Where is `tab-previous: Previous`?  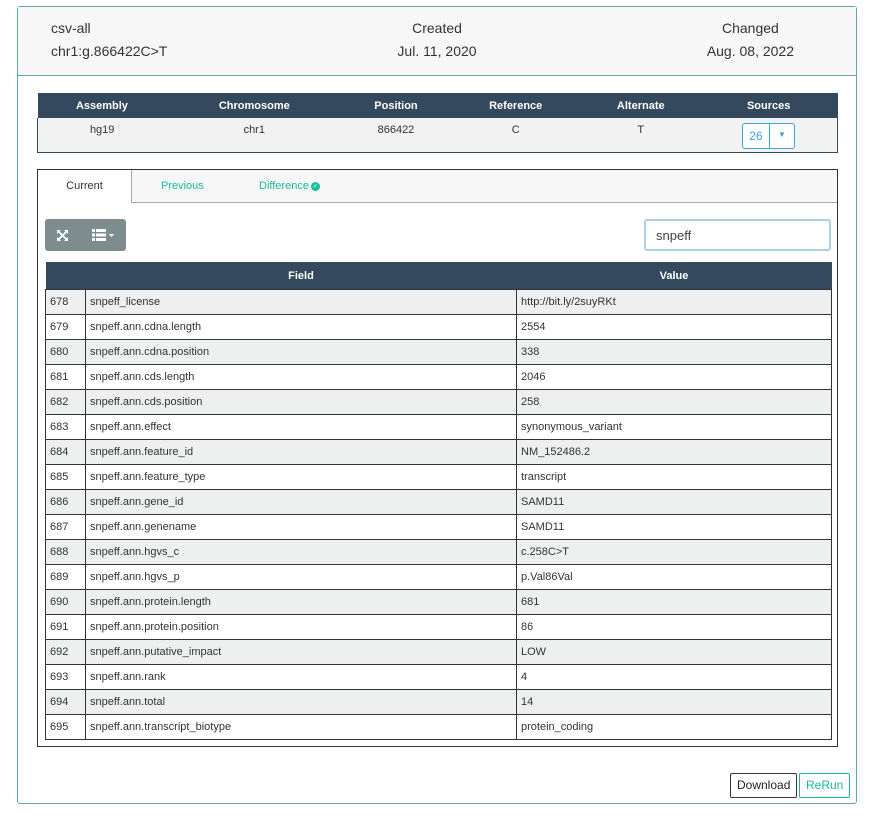
tab-previous: Previous is located at coordinates (182, 186).